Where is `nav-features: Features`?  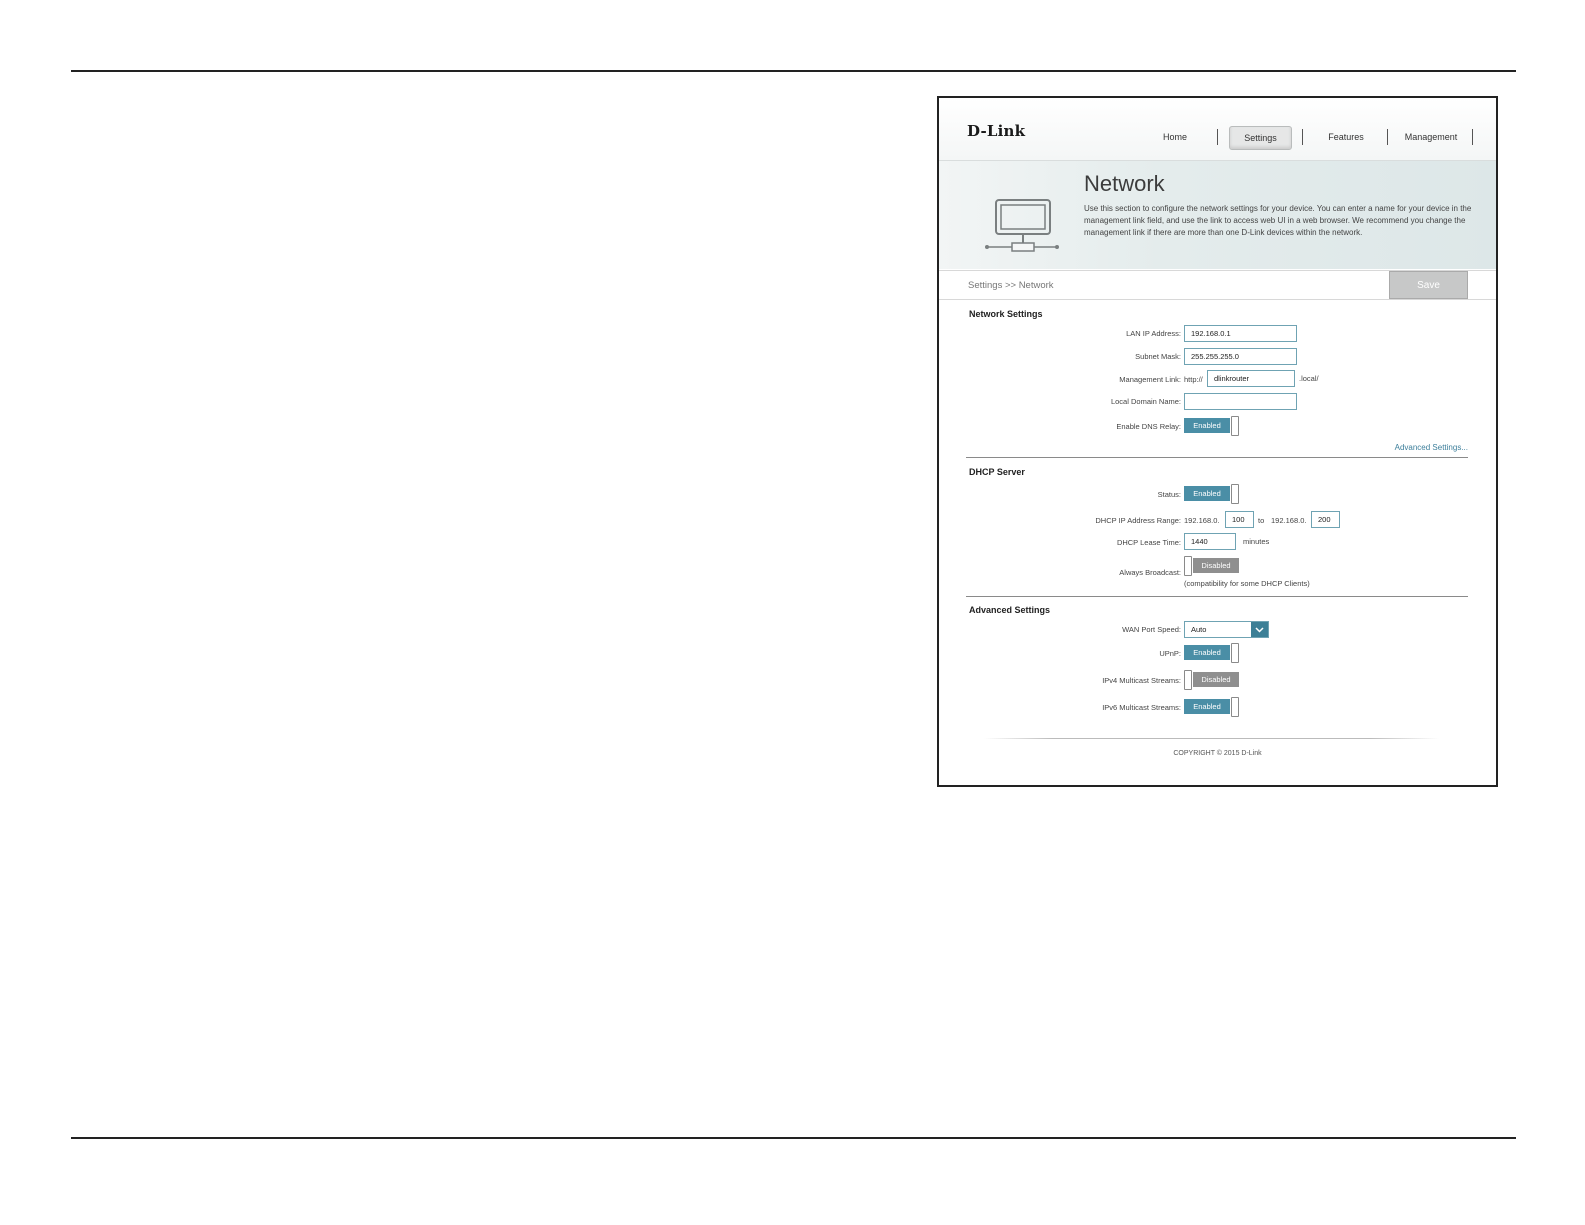 nav-features: Features is located at coordinates (1346, 137).